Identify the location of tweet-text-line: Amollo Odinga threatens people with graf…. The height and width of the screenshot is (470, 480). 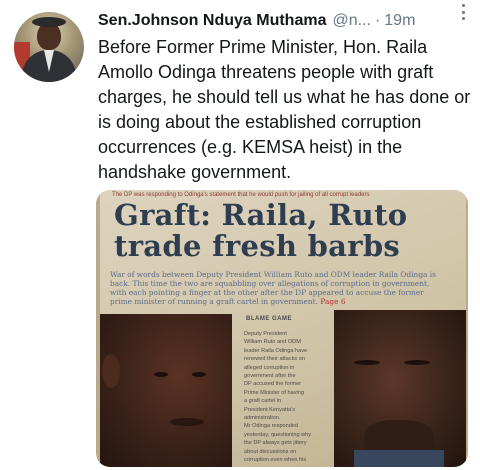
(266, 72).